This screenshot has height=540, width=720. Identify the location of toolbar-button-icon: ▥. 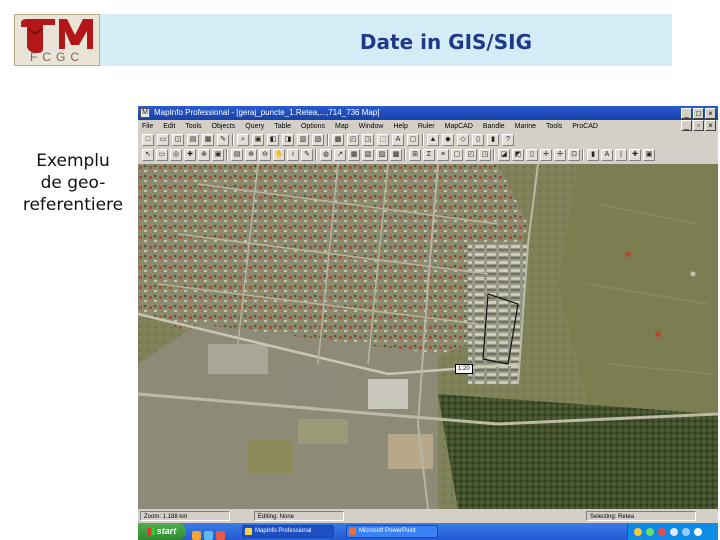
(303, 140).